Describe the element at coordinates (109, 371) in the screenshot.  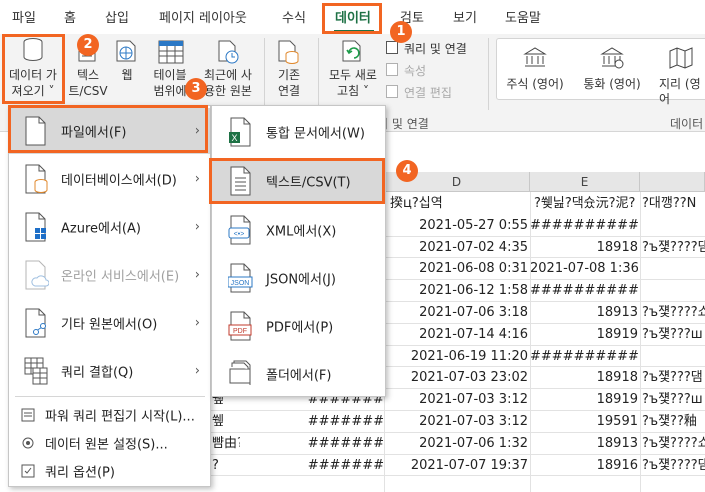
I see `menu-item: 쿼리 결합(Q) ›` at that location.